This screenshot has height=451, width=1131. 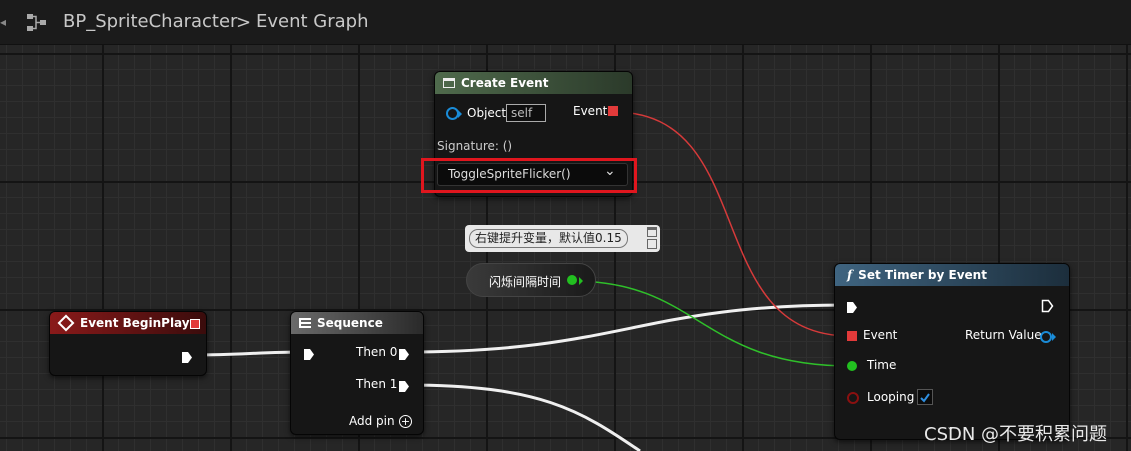 I want to click on sequence-icon, so click(x=305, y=323).